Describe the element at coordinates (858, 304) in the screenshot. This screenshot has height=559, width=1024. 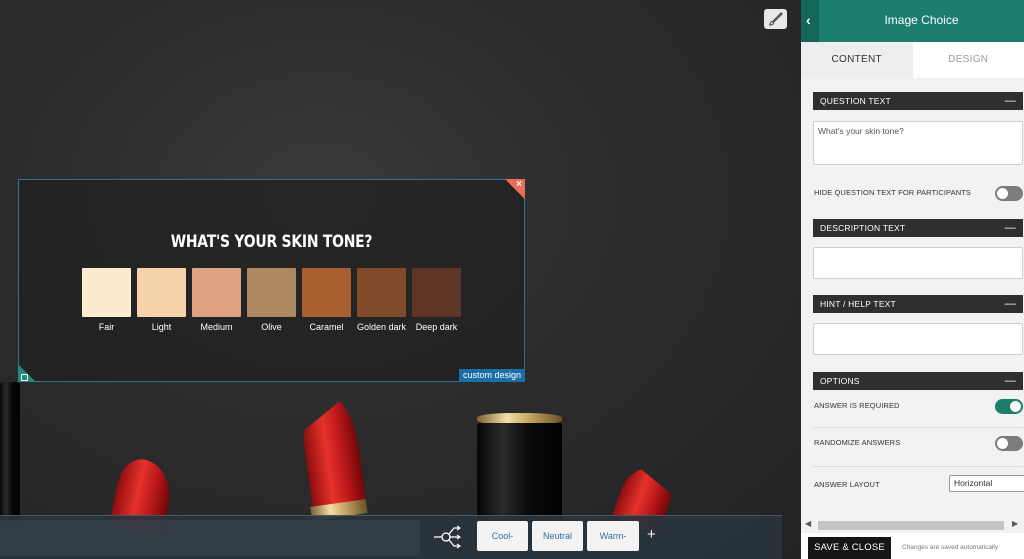
I see `section-title: HINT / HELP TEXT` at that location.